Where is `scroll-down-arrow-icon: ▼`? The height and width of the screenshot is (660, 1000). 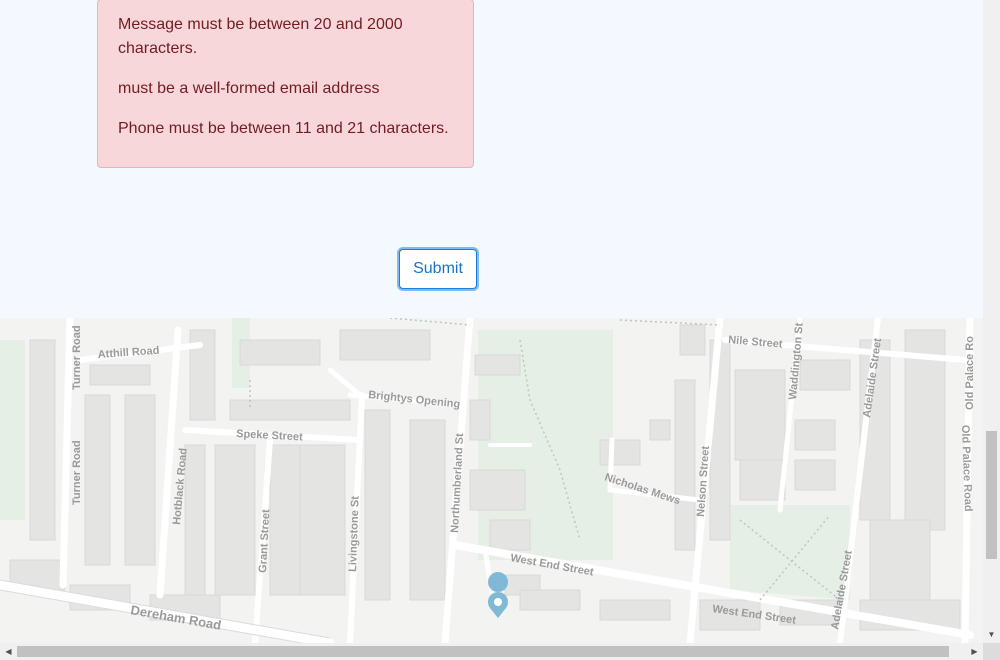
scroll-down-arrow-icon: ▼ is located at coordinates (991, 634).